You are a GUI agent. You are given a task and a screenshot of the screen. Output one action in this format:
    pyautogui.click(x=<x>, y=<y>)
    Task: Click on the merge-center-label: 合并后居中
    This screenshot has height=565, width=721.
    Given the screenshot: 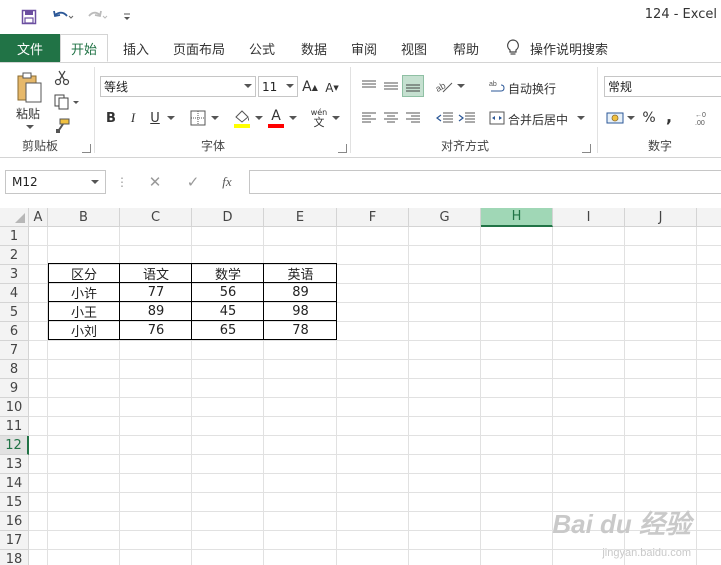 What is the action you would take?
    pyautogui.click(x=538, y=119)
    